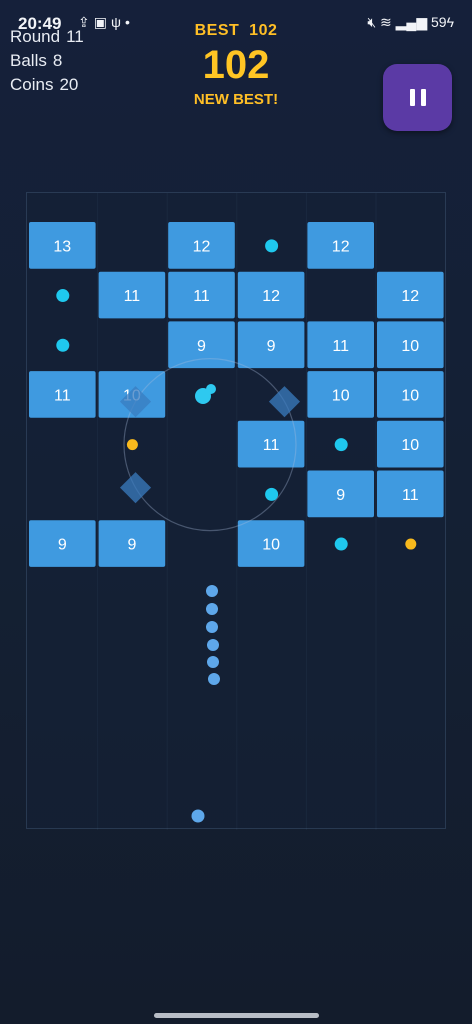 Image resolution: width=472 pixels, height=1024 pixels. Describe the element at coordinates (32, 84) in the screenshot. I see `coins-label: Coins` at that location.